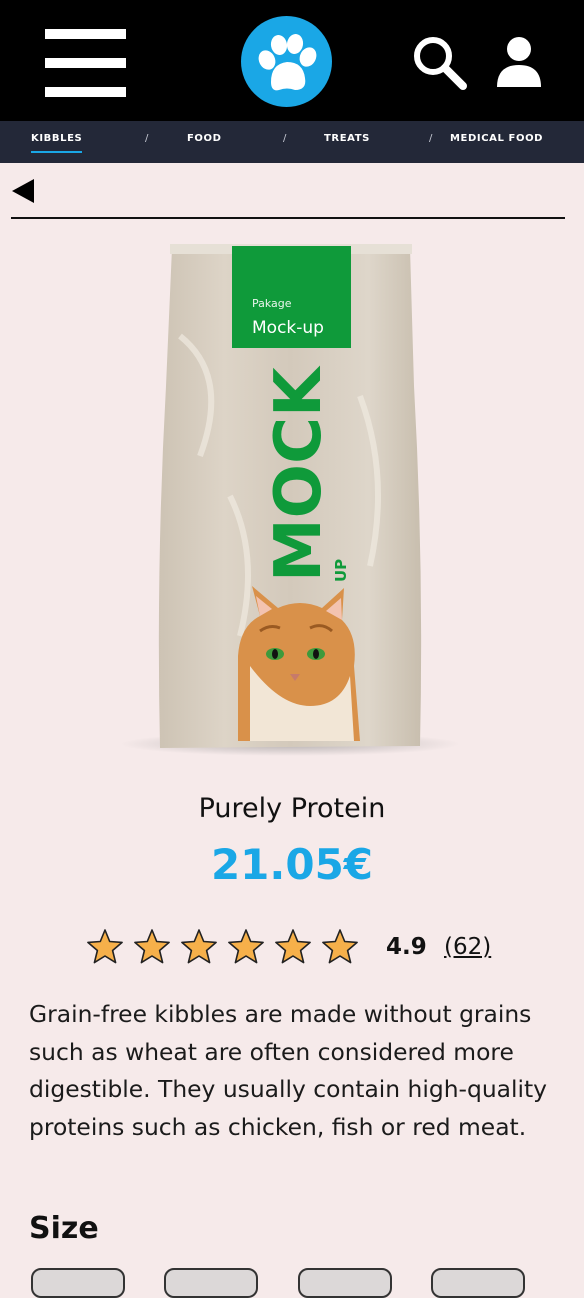 The width and height of the screenshot is (584, 1298). What do you see at coordinates (85, 63) in the screenshot?
I see `hamburger-menu-icon` at bounding box center [85, 63].